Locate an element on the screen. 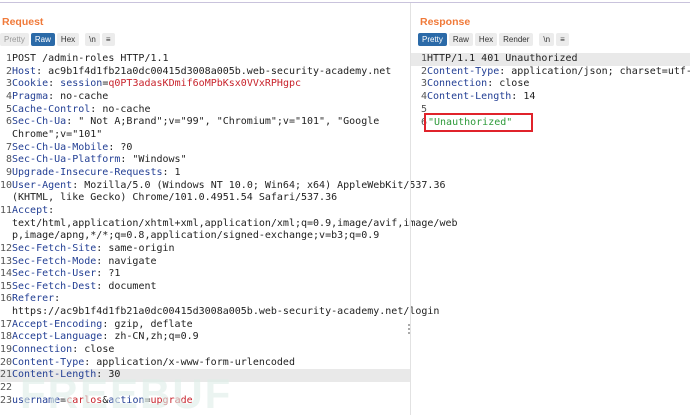 This screenshot has width=690, height=418. request-title: Request is located at coordinates (23, 22).